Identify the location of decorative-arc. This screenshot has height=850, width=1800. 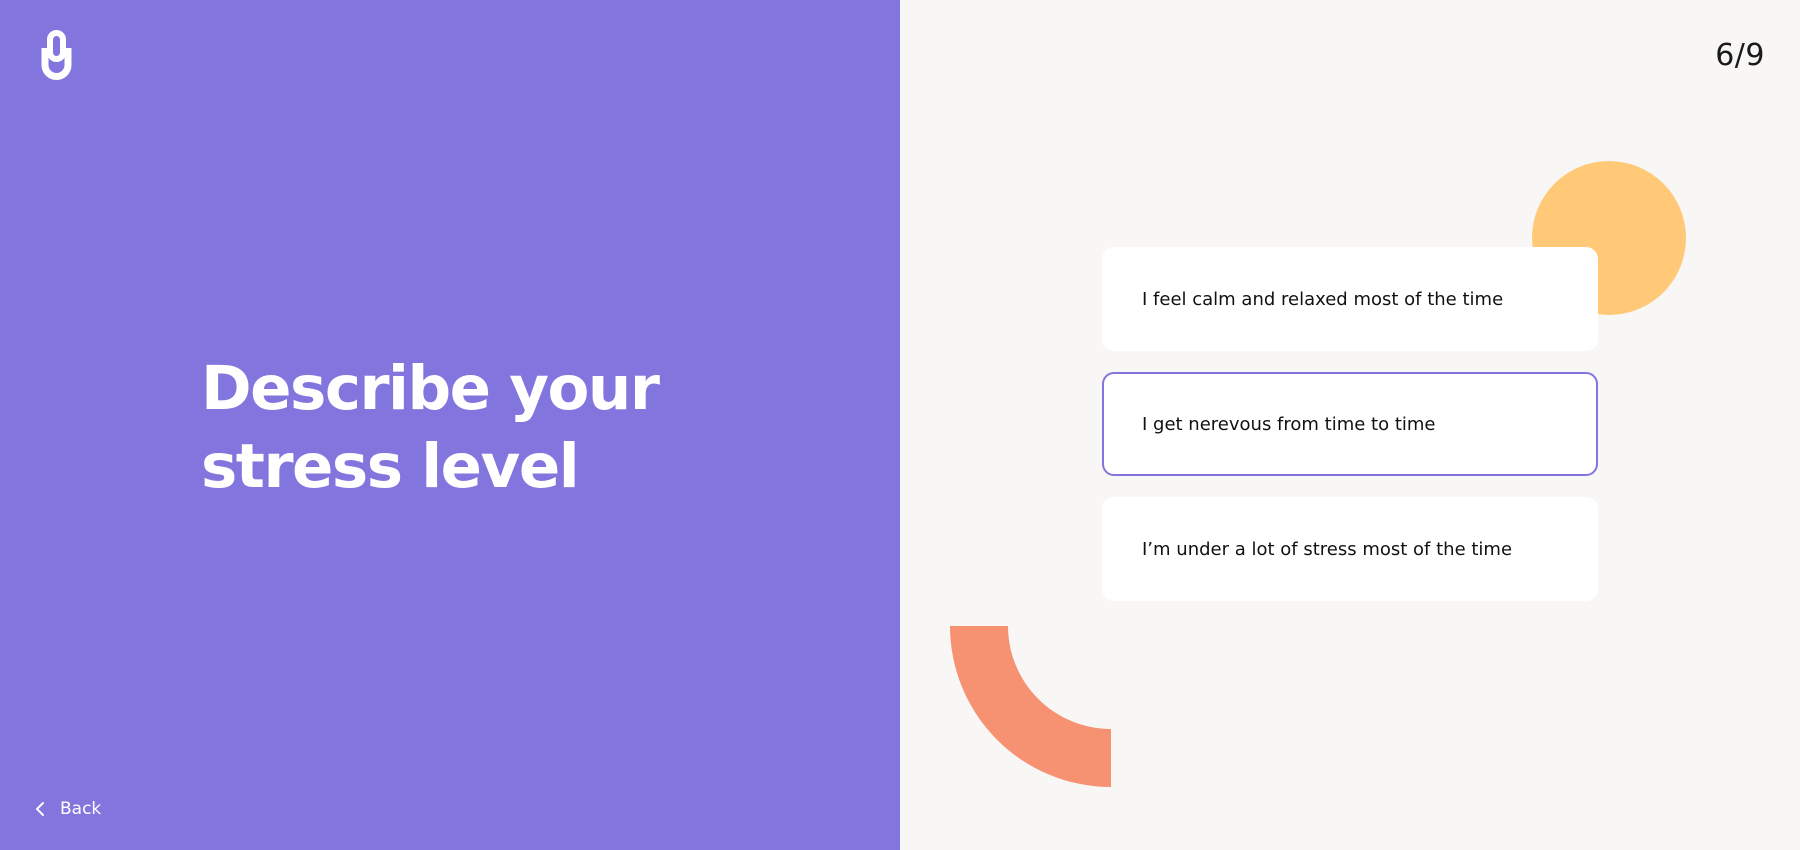
(1030, 706).